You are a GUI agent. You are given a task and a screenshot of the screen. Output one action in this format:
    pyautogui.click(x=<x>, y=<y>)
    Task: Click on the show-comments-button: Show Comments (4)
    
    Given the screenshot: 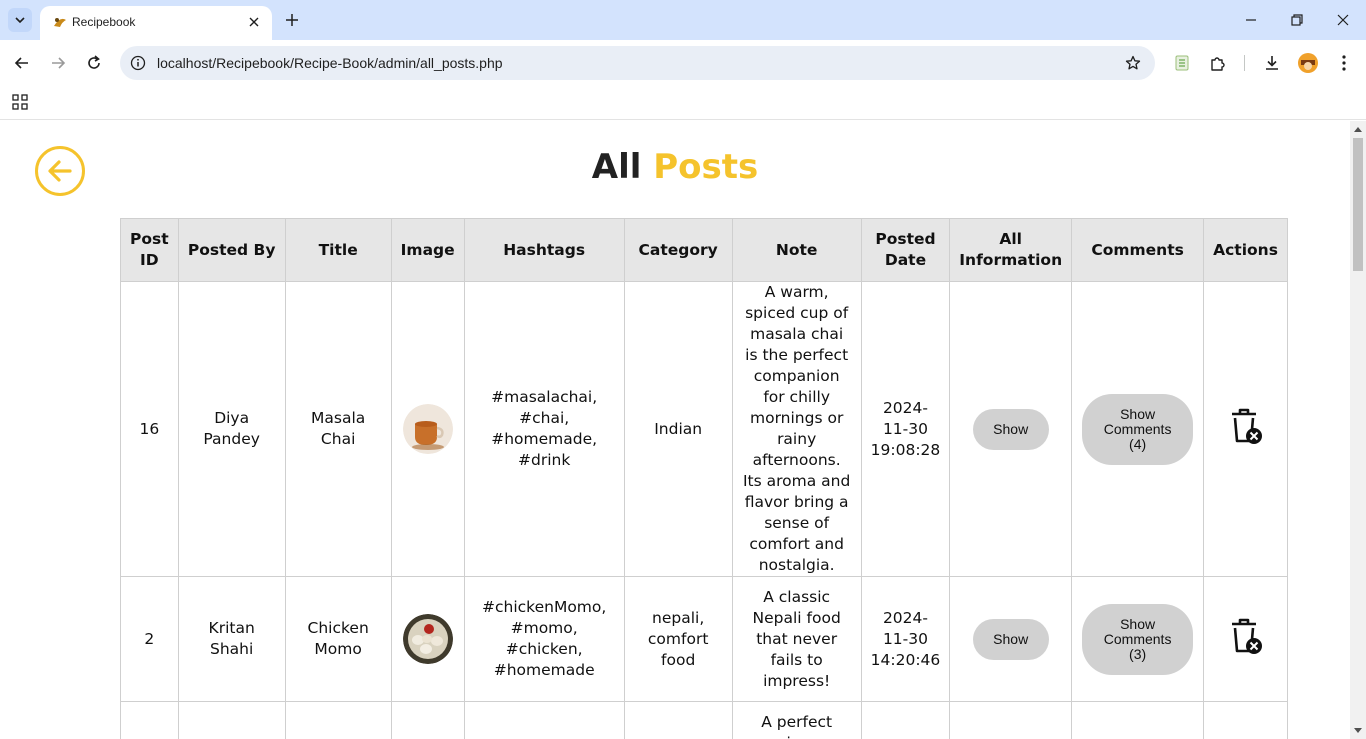 What is the action you would take?
    pyautogui.click(x=1138, y=429)
    